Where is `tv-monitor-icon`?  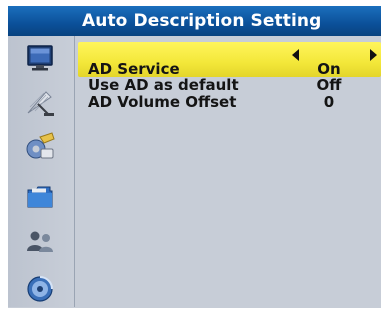 tv-monitor-icon is located at coordinates (40, 58).